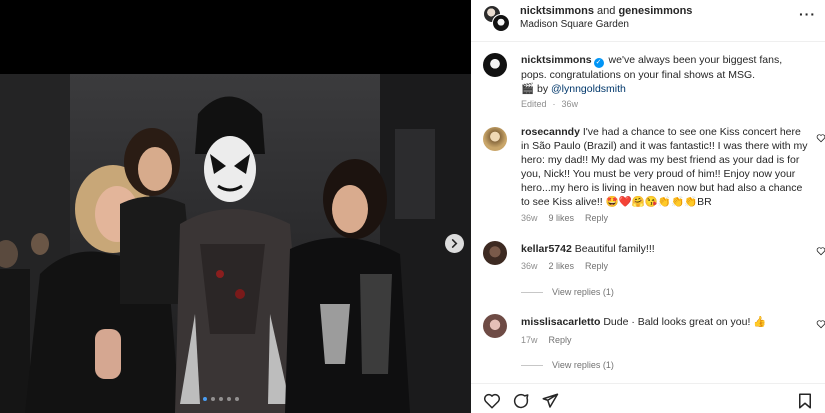 This screenshot has width=825, height=413. I want to click on more-icon: ···, so click(807, 14).